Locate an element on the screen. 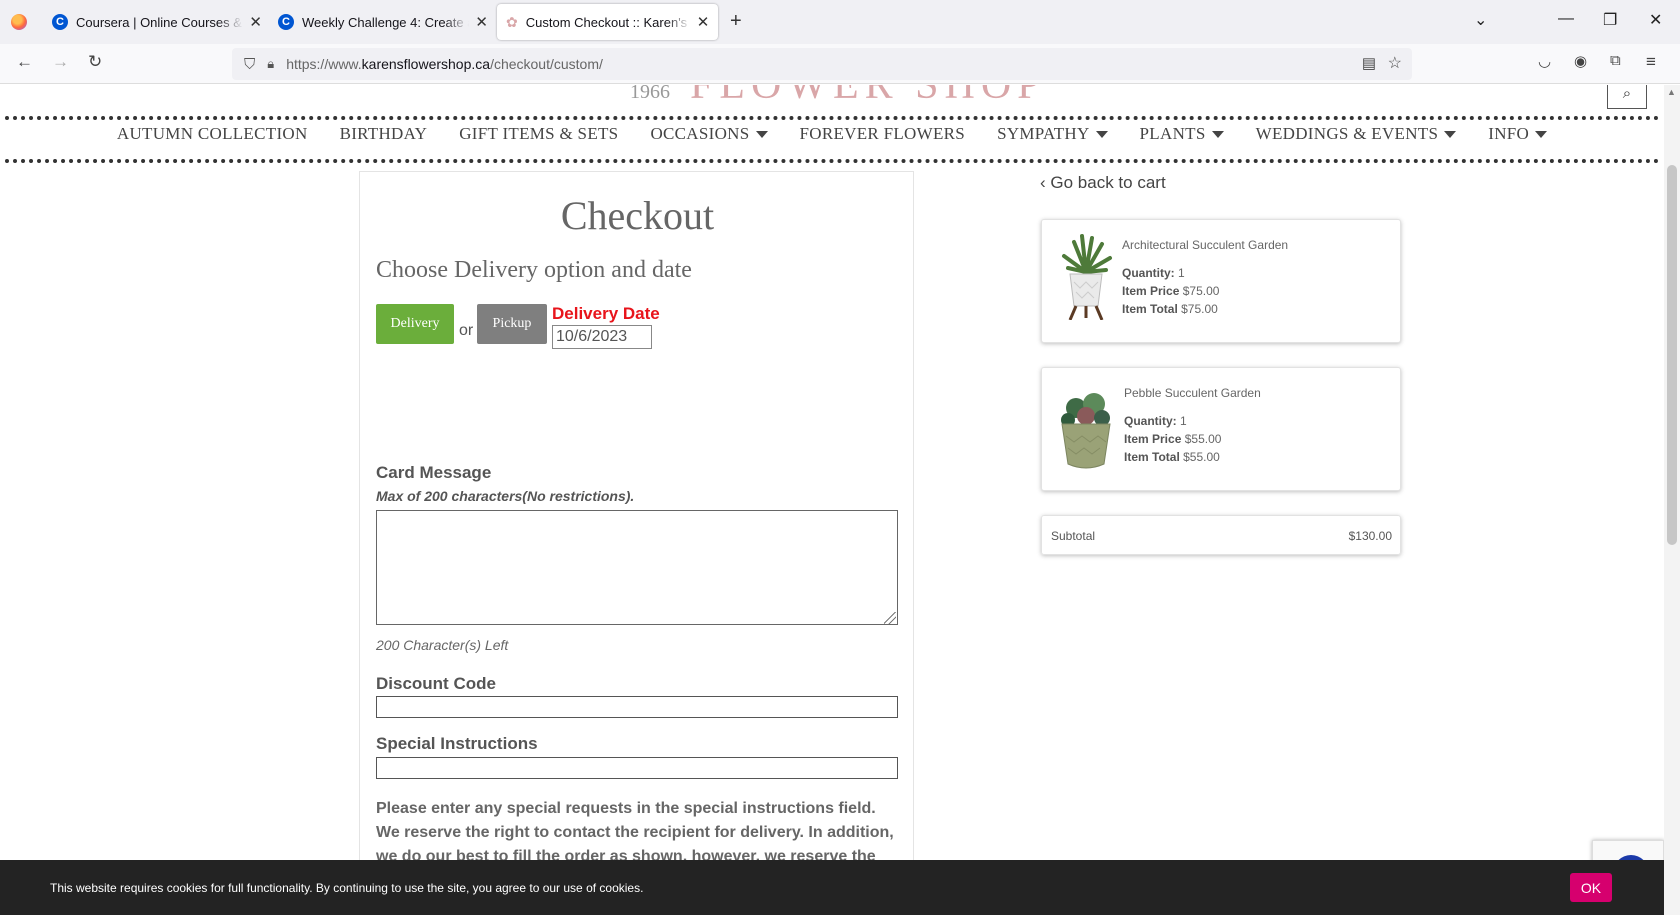 The width and height of the screenshot is (1680, 915). account-icon: ◉ is located at coordinates (1580, 61).